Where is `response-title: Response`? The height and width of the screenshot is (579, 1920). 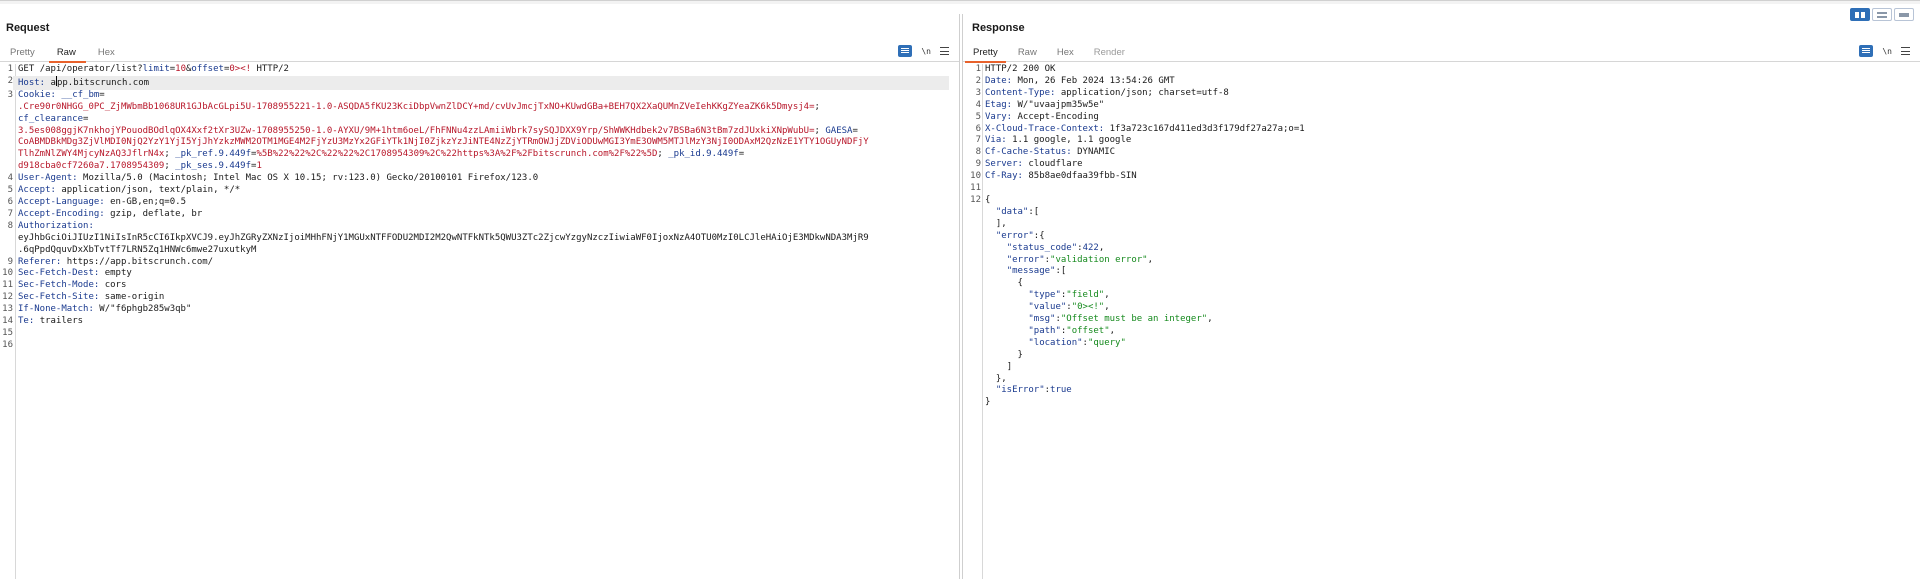
response-title: Response is located at coordinates (998, 28).